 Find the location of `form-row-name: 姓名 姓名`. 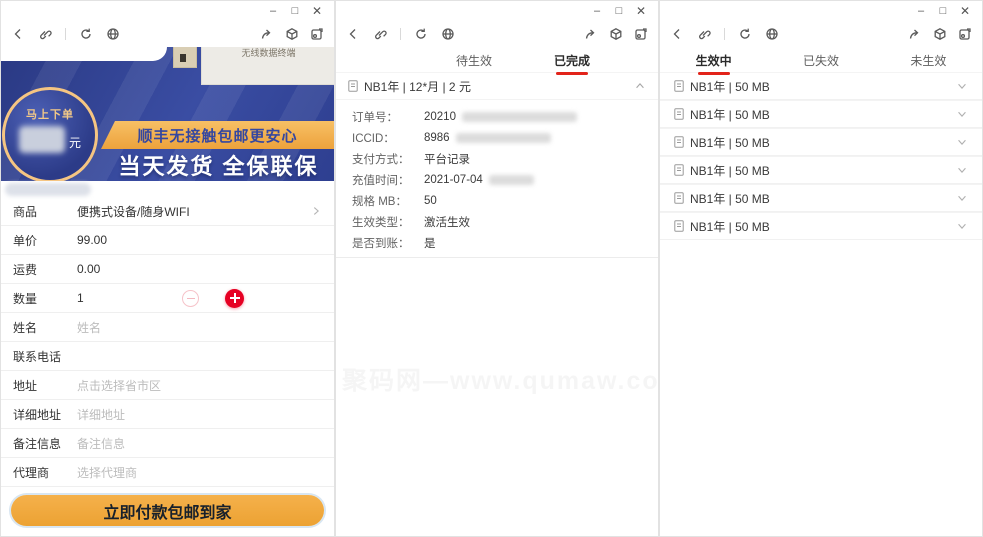

form-row-name: 姓名 姓名 is located at coordinates (167, 327).